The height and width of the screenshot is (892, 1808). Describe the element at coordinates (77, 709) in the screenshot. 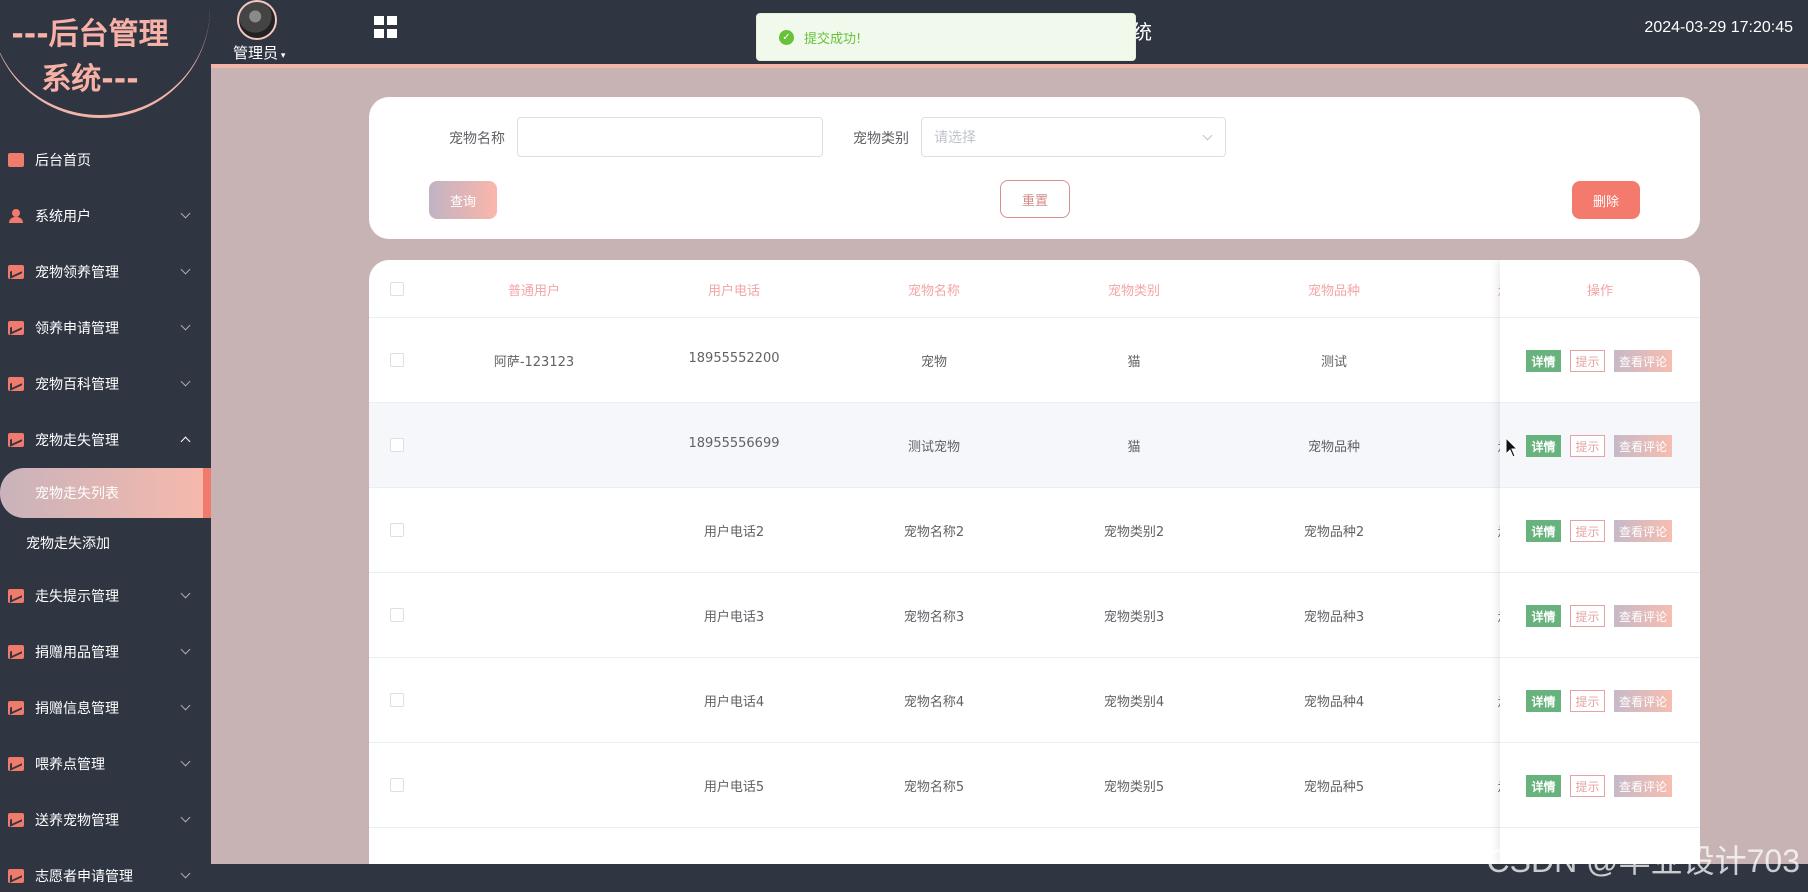

I see `sidebar-item-label: 捐赠信息管理` at that location.